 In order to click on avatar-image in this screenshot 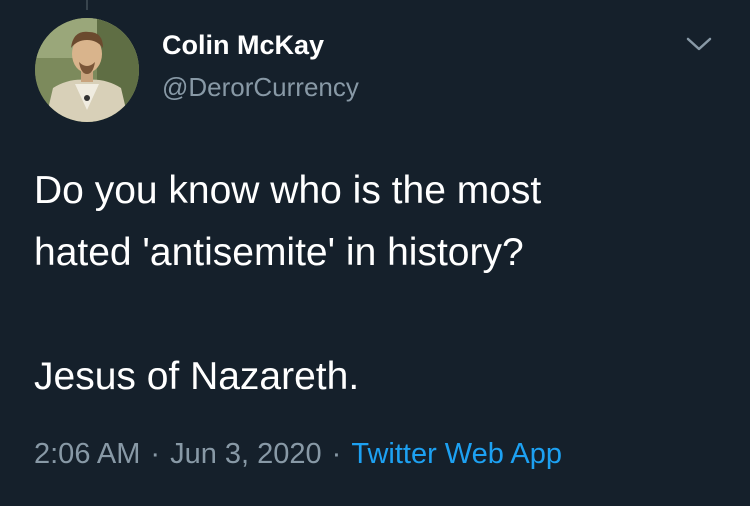, I will do `click(87, 70)`.